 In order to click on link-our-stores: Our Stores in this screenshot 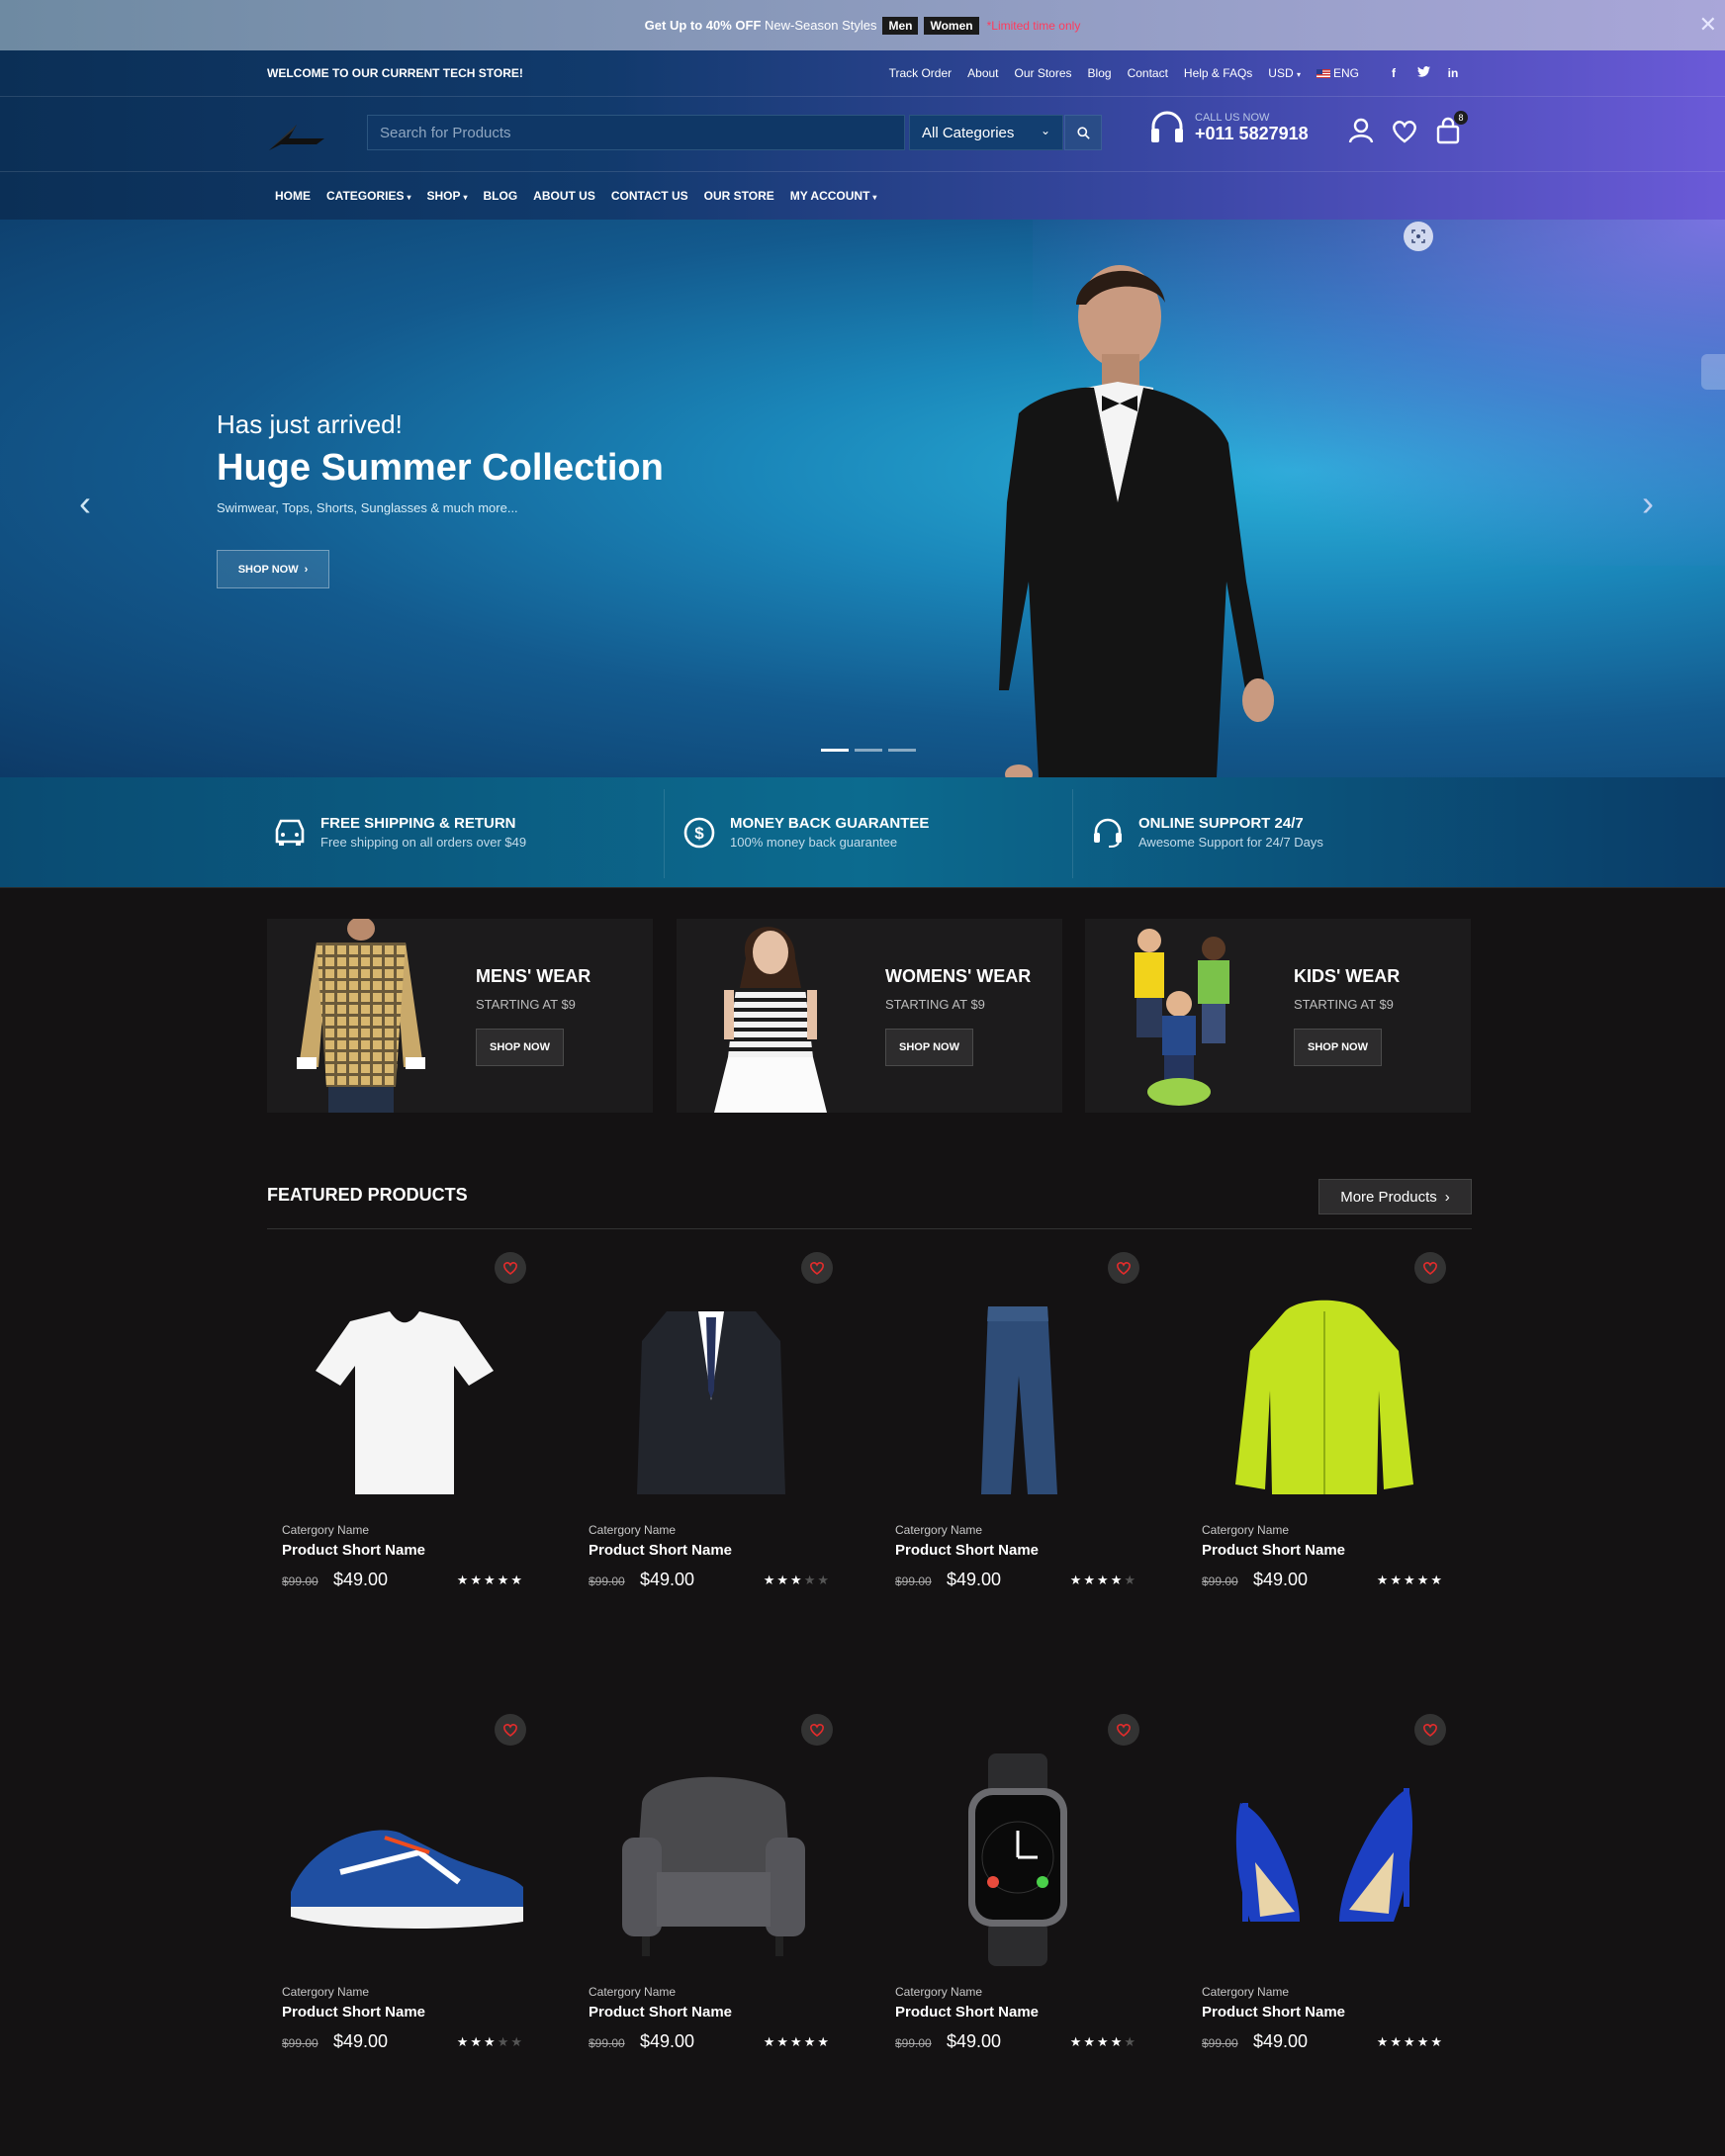, I will do `click(1043, 73)`.